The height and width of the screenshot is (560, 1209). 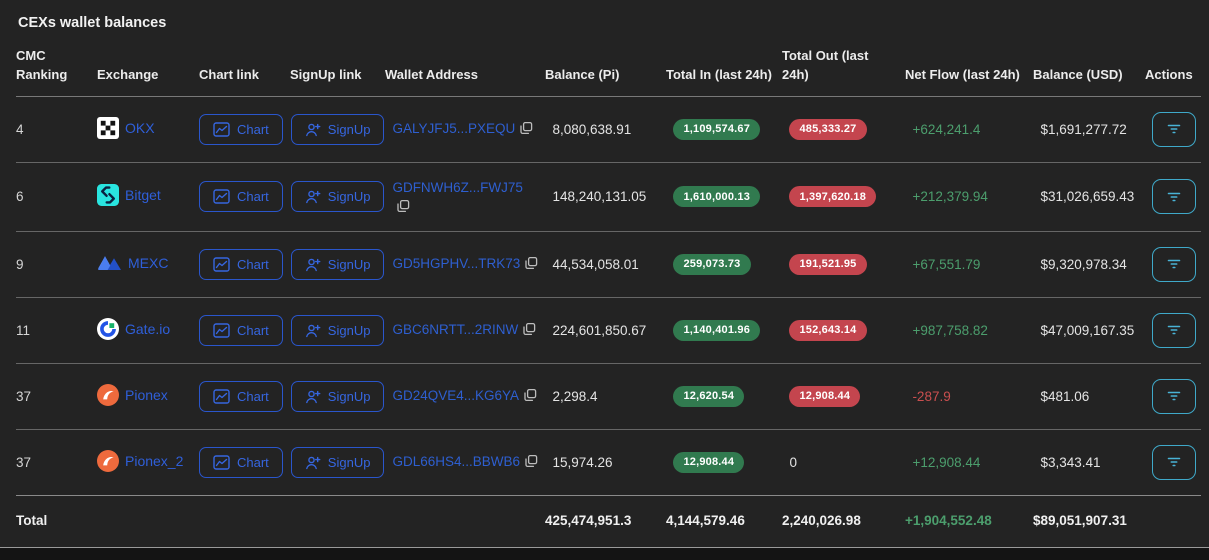 What do you see at coordinates (1087, 197) in the screenshot?
I see `balance-usd-value: $31,026,659.43` at bounding box center [1087, 197].